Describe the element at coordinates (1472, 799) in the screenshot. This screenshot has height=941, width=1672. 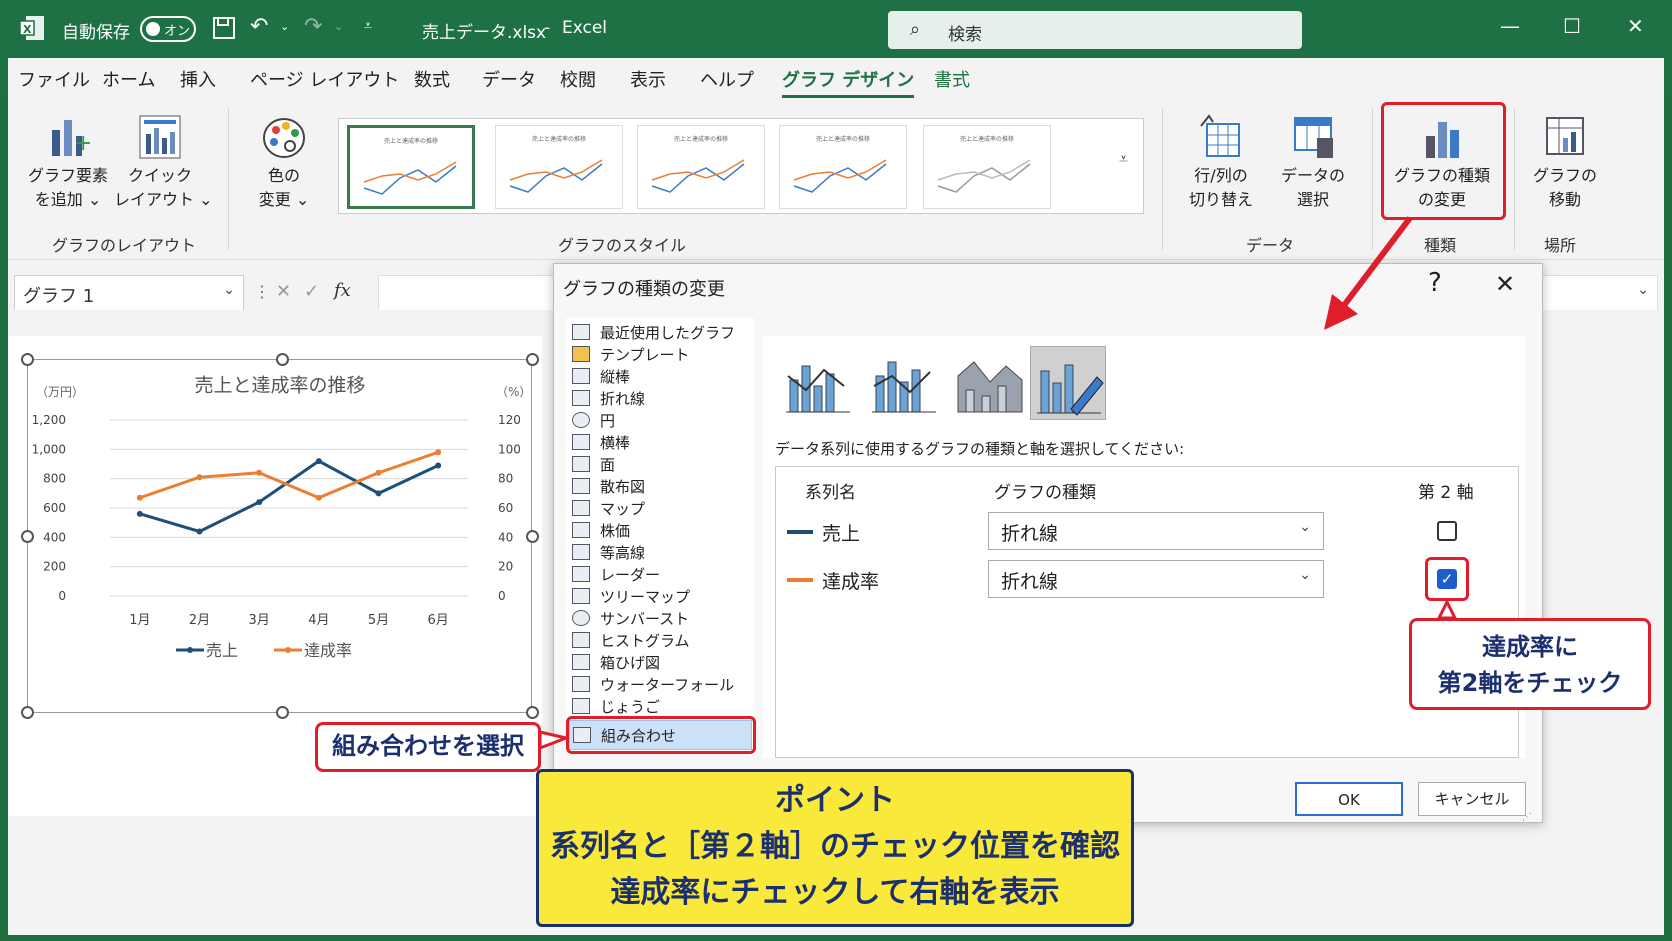
I see `cancel-button: キャンセル` at that location.